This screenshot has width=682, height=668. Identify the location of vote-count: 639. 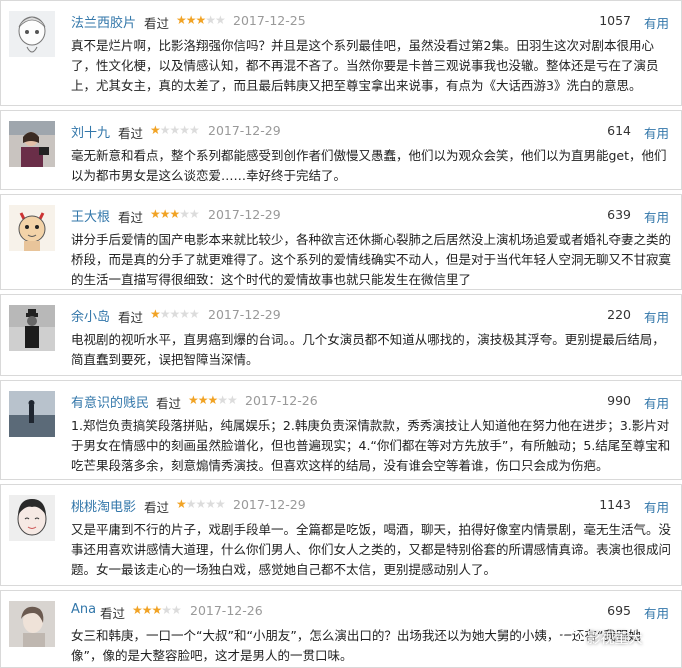
(619, 214).